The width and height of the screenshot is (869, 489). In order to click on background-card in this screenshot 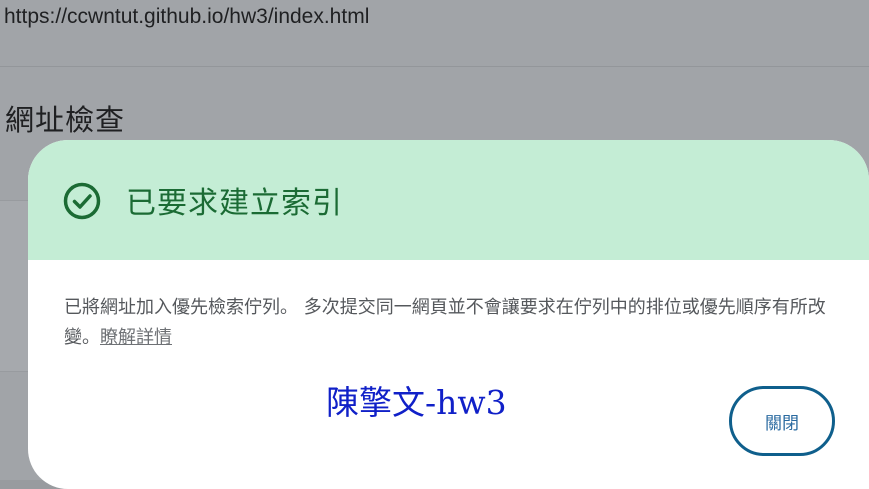, I will do `click(14, 286)`.